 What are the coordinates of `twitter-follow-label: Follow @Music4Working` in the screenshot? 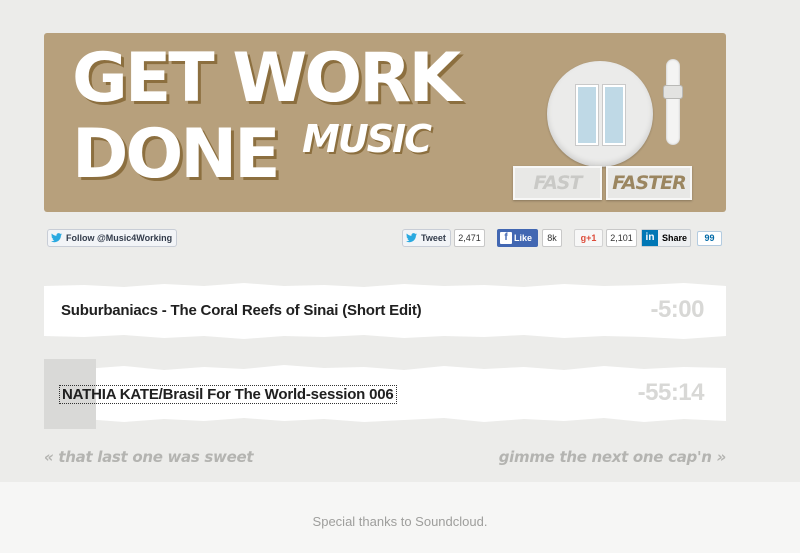 It's located at (119, 238).